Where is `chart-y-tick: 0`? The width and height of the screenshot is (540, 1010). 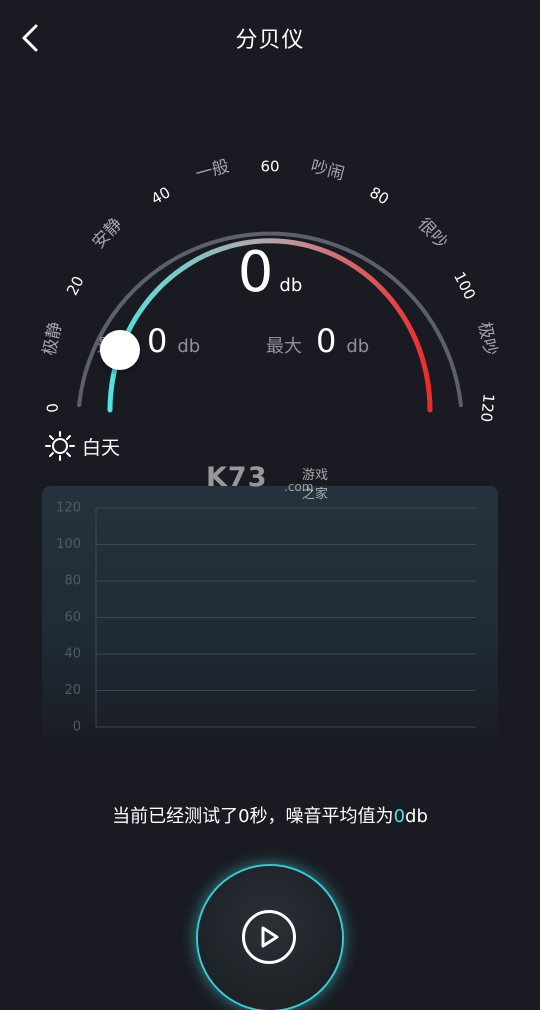 chart-y-tick: 0 is located at coordinates (77, 727).